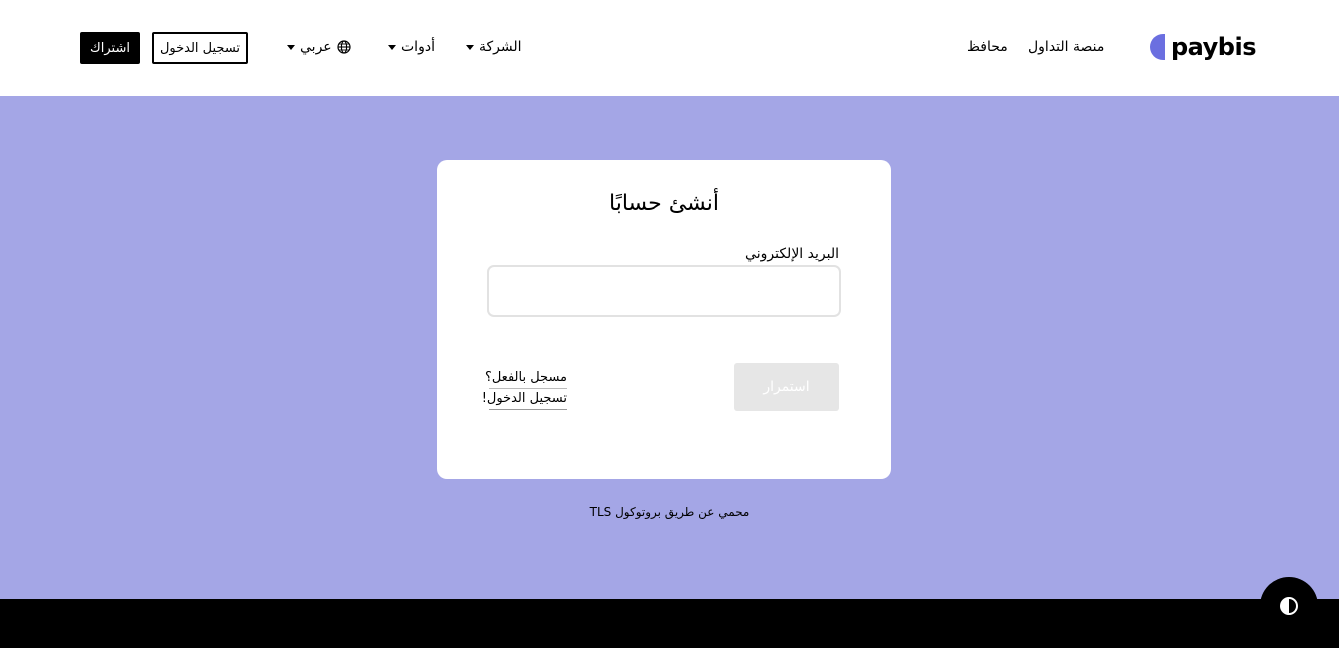  Describe the element at coordinates (987, 47) in the screenshot. I see `nav-wallets: محافظ` at that location.